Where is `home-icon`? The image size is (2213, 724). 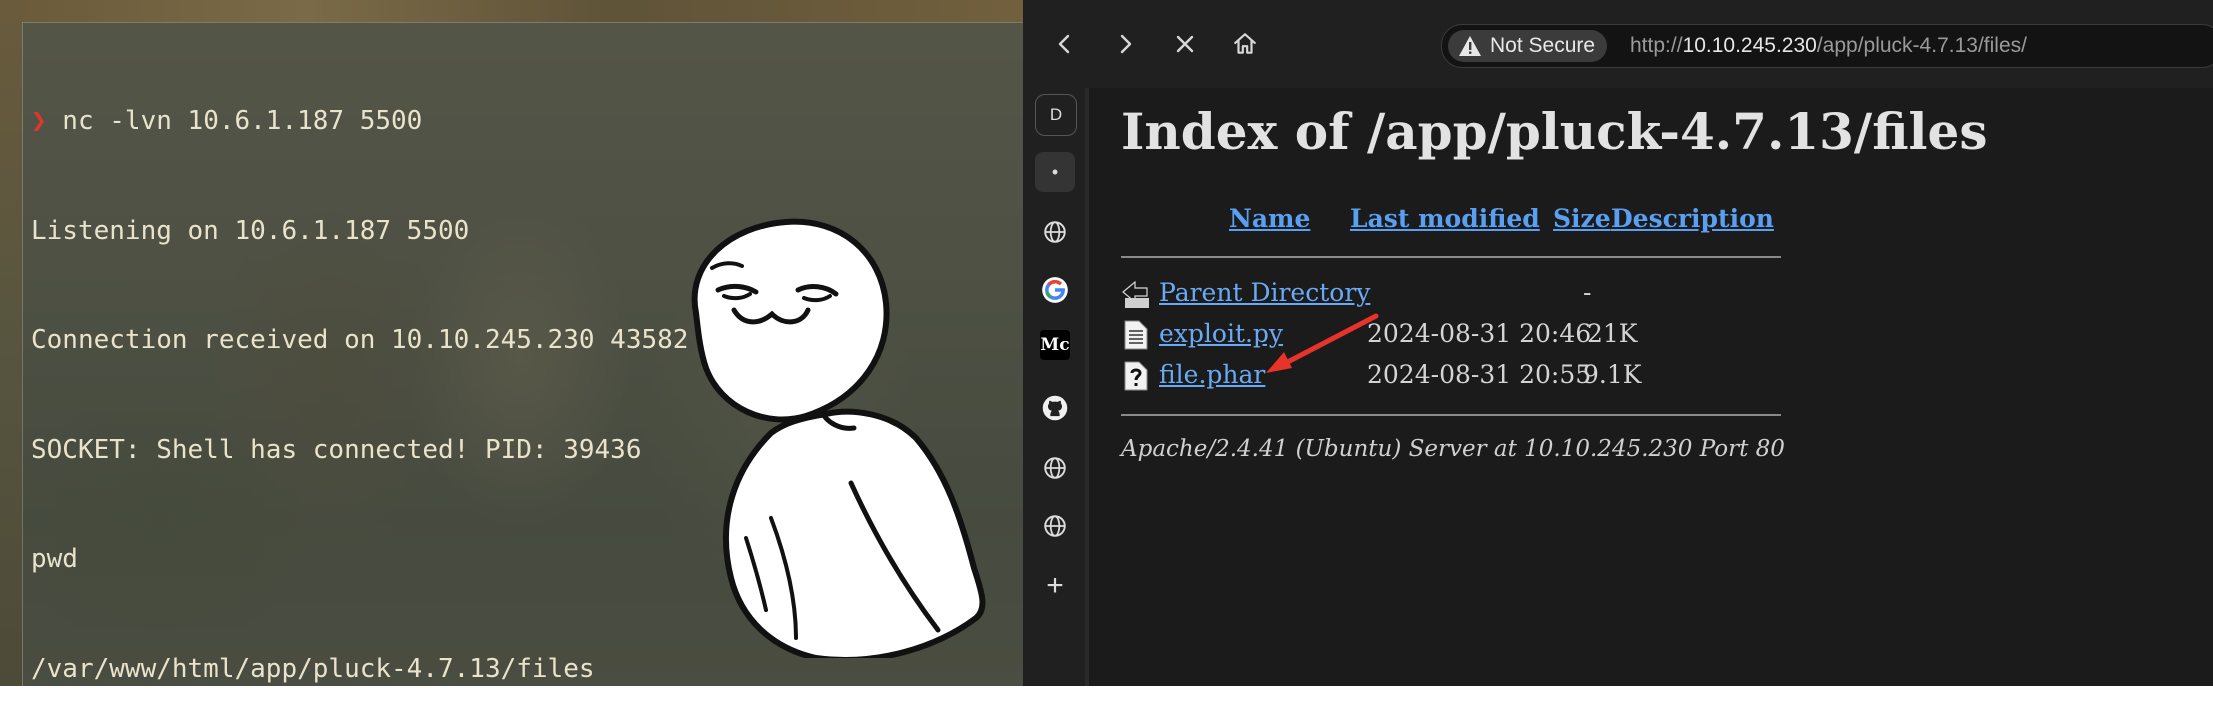
home-icon is located at coordinates (1245, 43).